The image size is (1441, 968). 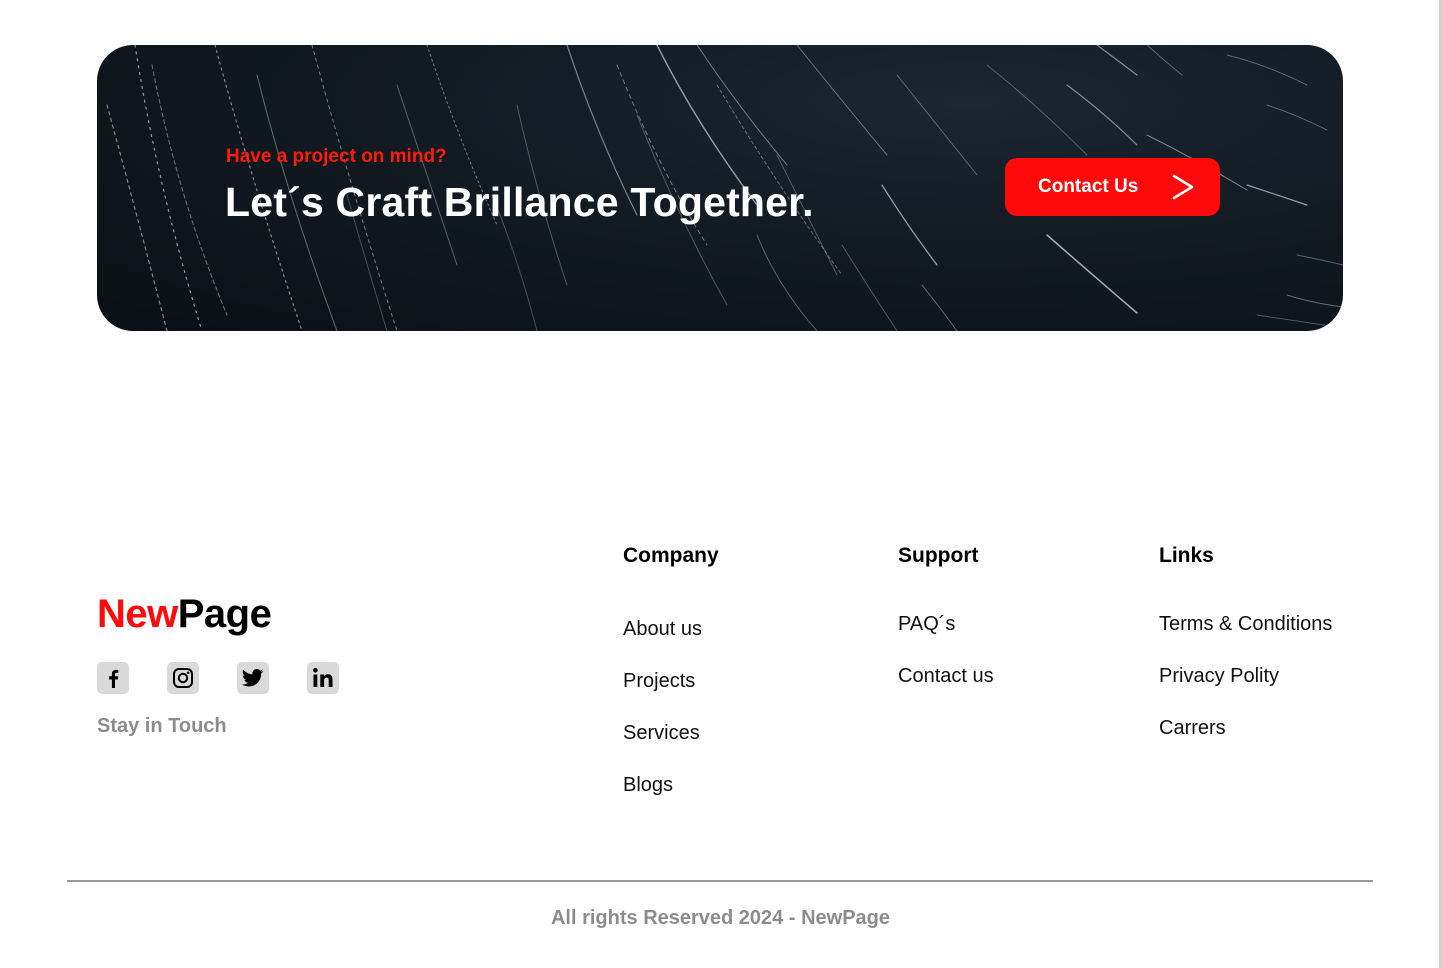 What do you see at coordinates (671, 555) in the screenshot?
I see `company-heading: Company` at bounding box center [671, 555].